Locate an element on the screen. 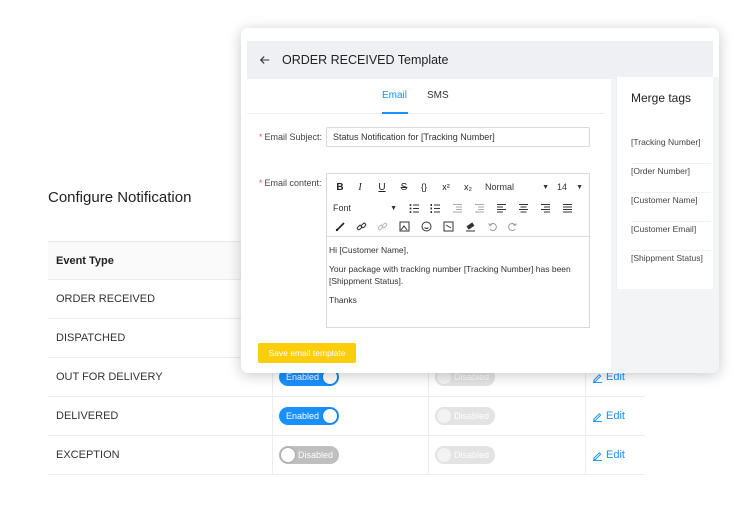 This screenshot has height=522, width=742. modal-header: ORDER RECEIVED Template is located at coordinates (480, 60).